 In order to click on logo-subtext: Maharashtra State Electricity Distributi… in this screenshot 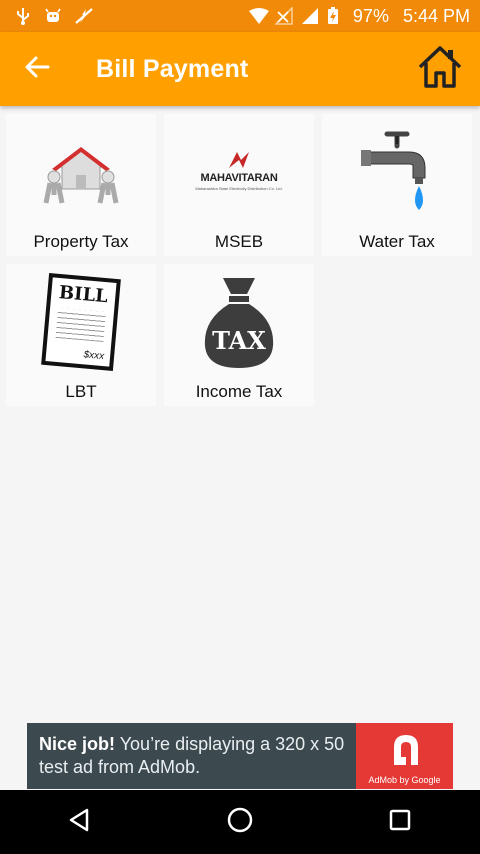, I will do `click(239, 188)`.